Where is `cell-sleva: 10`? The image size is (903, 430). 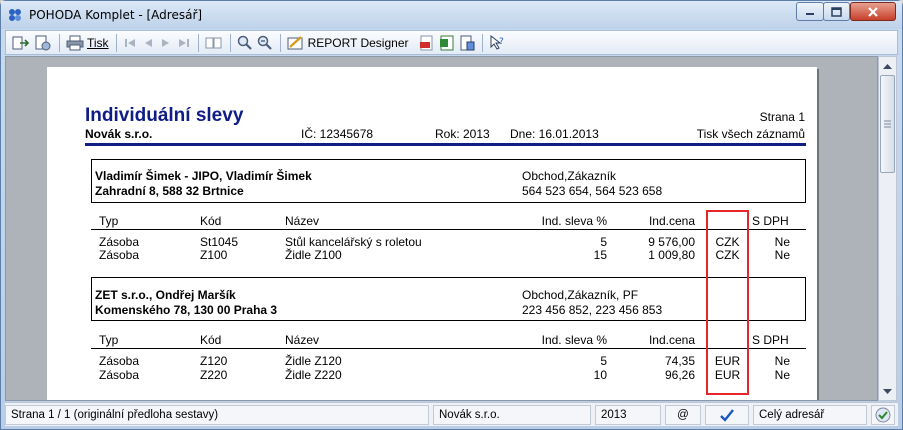
cell-sleva: 10 is located at coordinates (600, 375).